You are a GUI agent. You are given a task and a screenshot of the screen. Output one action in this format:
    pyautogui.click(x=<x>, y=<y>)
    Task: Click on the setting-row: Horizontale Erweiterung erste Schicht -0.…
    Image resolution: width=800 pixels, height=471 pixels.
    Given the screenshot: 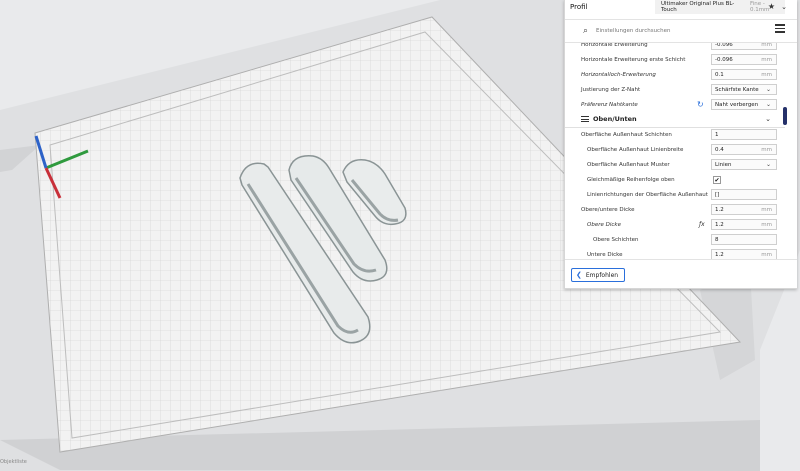 What is the action you would take?
    pyautogui.click(x=675, y=59)
    